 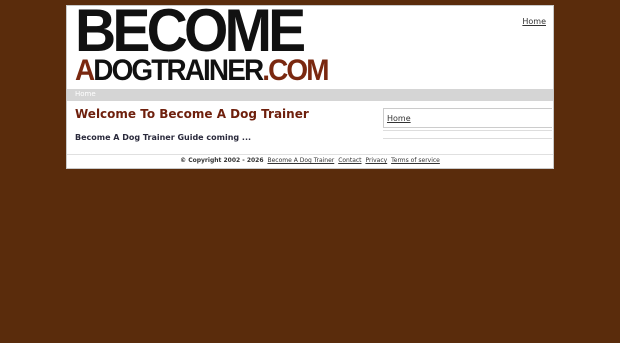 I want to click on copyright-text: © Copyright 2002 - 2026, so click(x=222, y=160).